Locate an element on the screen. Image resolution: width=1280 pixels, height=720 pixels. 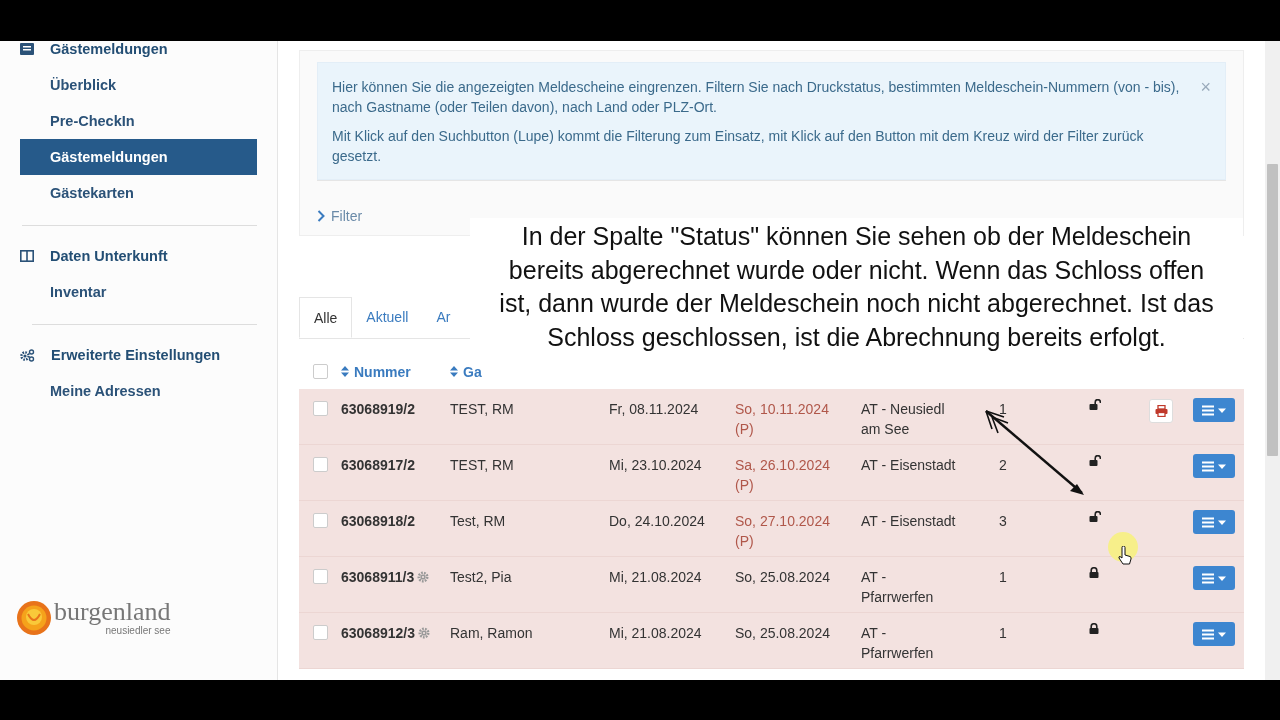
table-cell-text: AT - Neusiedl is located at coordinates (903, 409).